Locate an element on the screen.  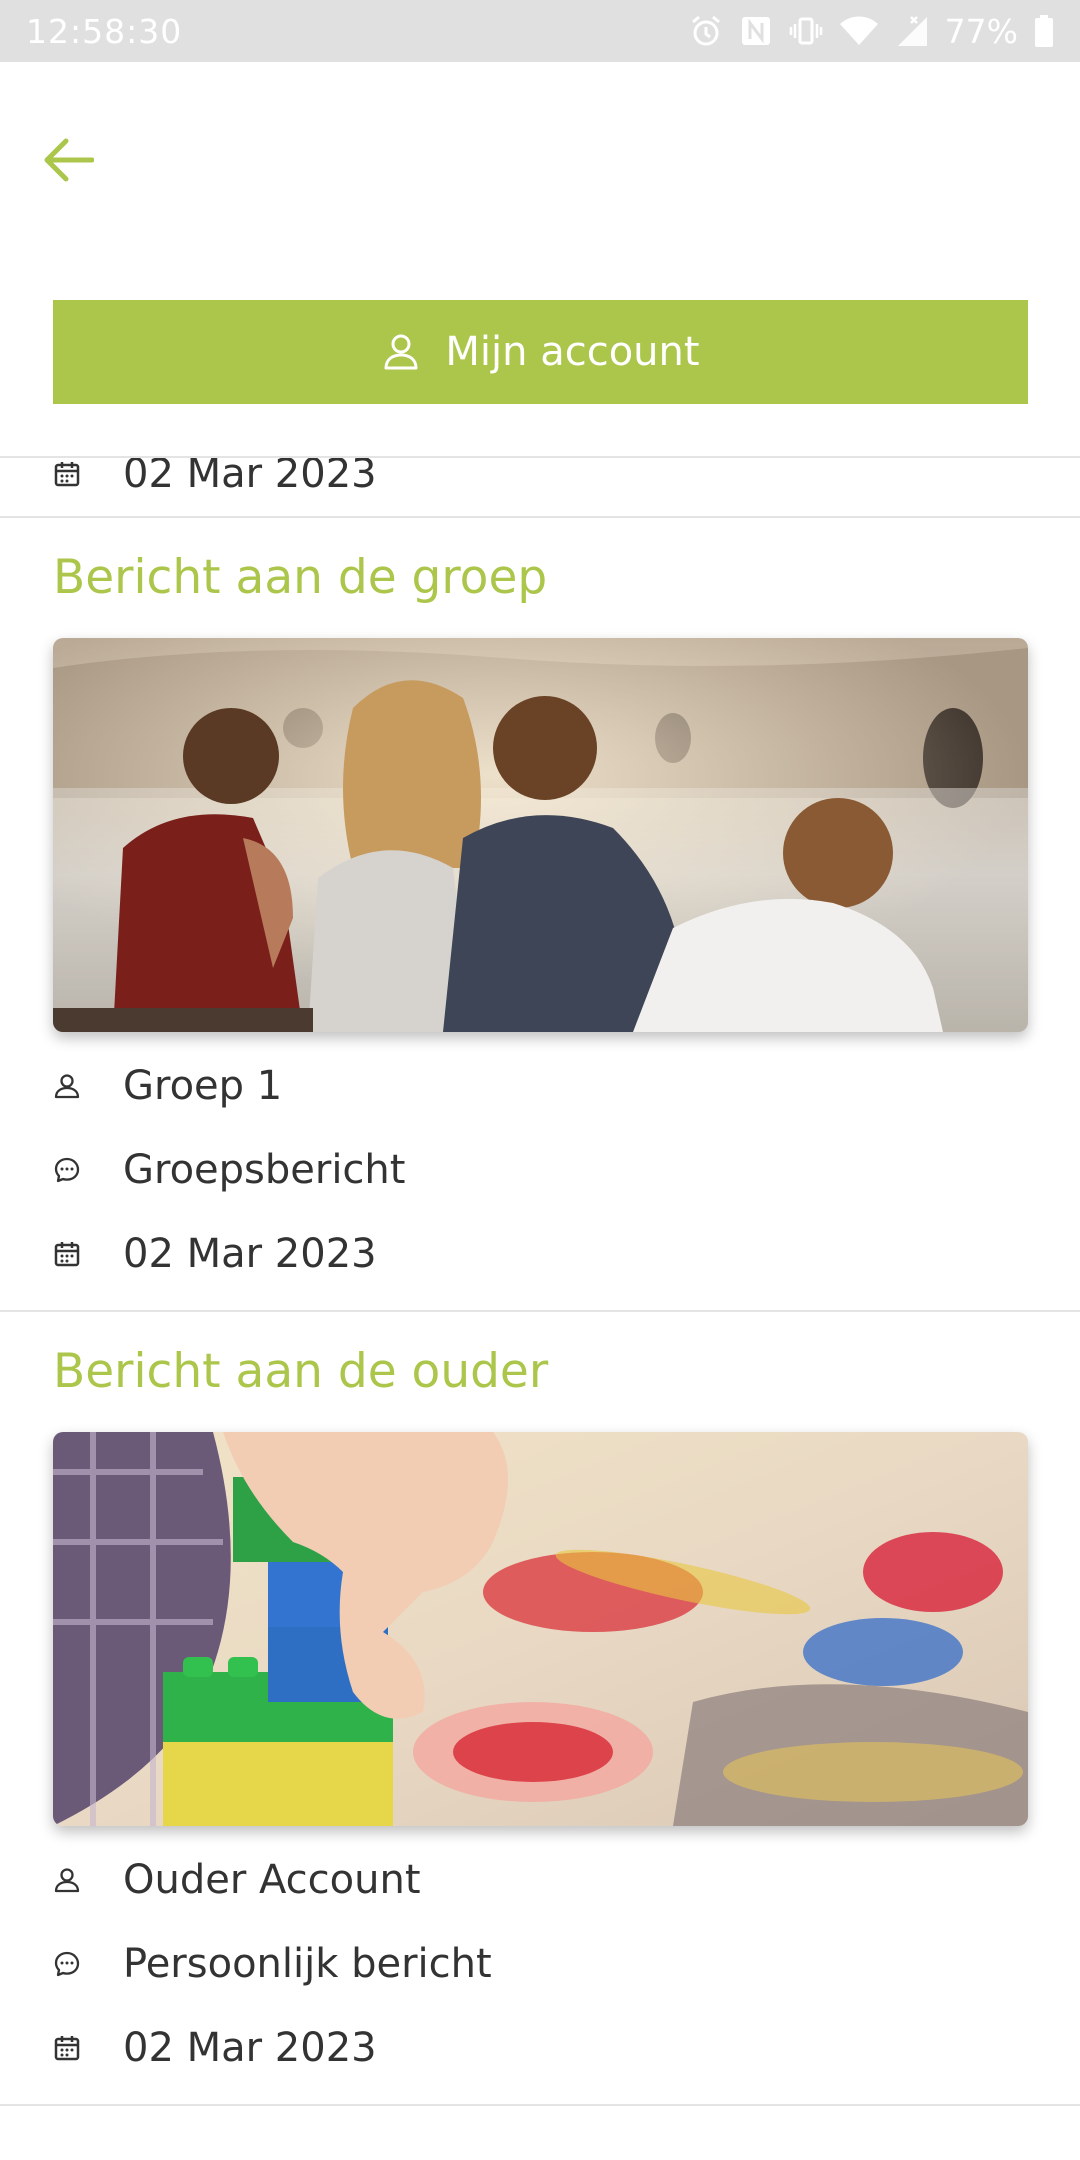
status-bar: 12:58:30 77% is located at coordinates (540, 31).